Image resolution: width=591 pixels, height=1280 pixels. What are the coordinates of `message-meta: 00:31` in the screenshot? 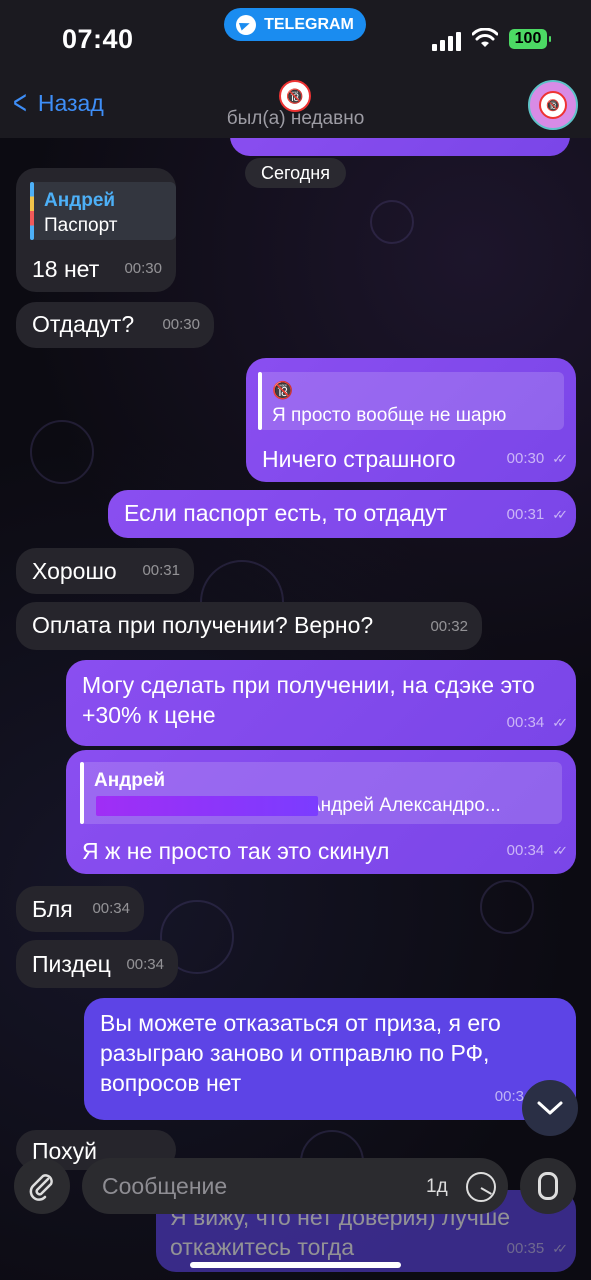 It's located at (161, 571).